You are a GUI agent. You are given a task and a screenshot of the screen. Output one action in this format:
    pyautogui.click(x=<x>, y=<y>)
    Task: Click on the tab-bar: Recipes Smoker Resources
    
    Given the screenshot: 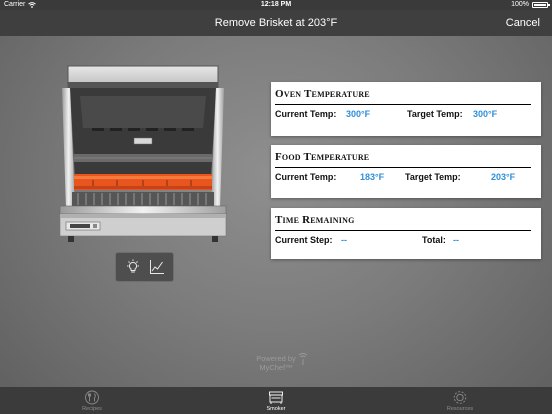 What is the action you would take?
    pyautogui.click(x=276, y=400)
    